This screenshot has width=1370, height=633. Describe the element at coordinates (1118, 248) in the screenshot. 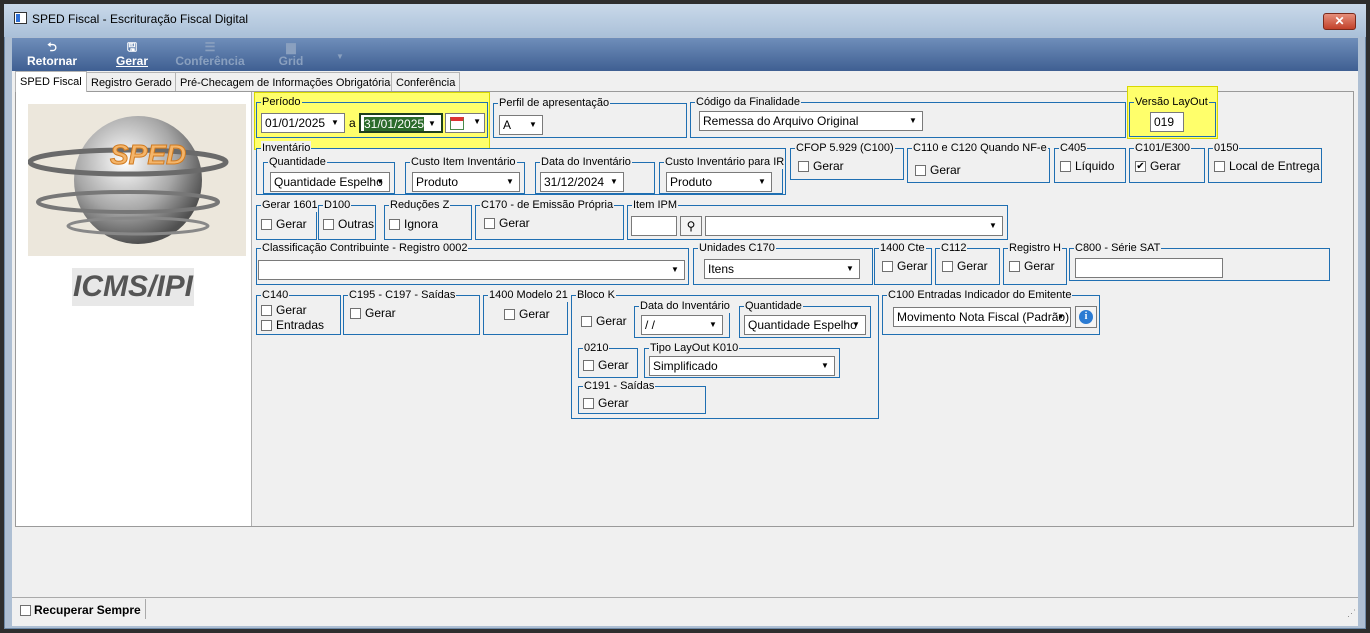

I see `c800-label: C800 - Série SAT` at that location.